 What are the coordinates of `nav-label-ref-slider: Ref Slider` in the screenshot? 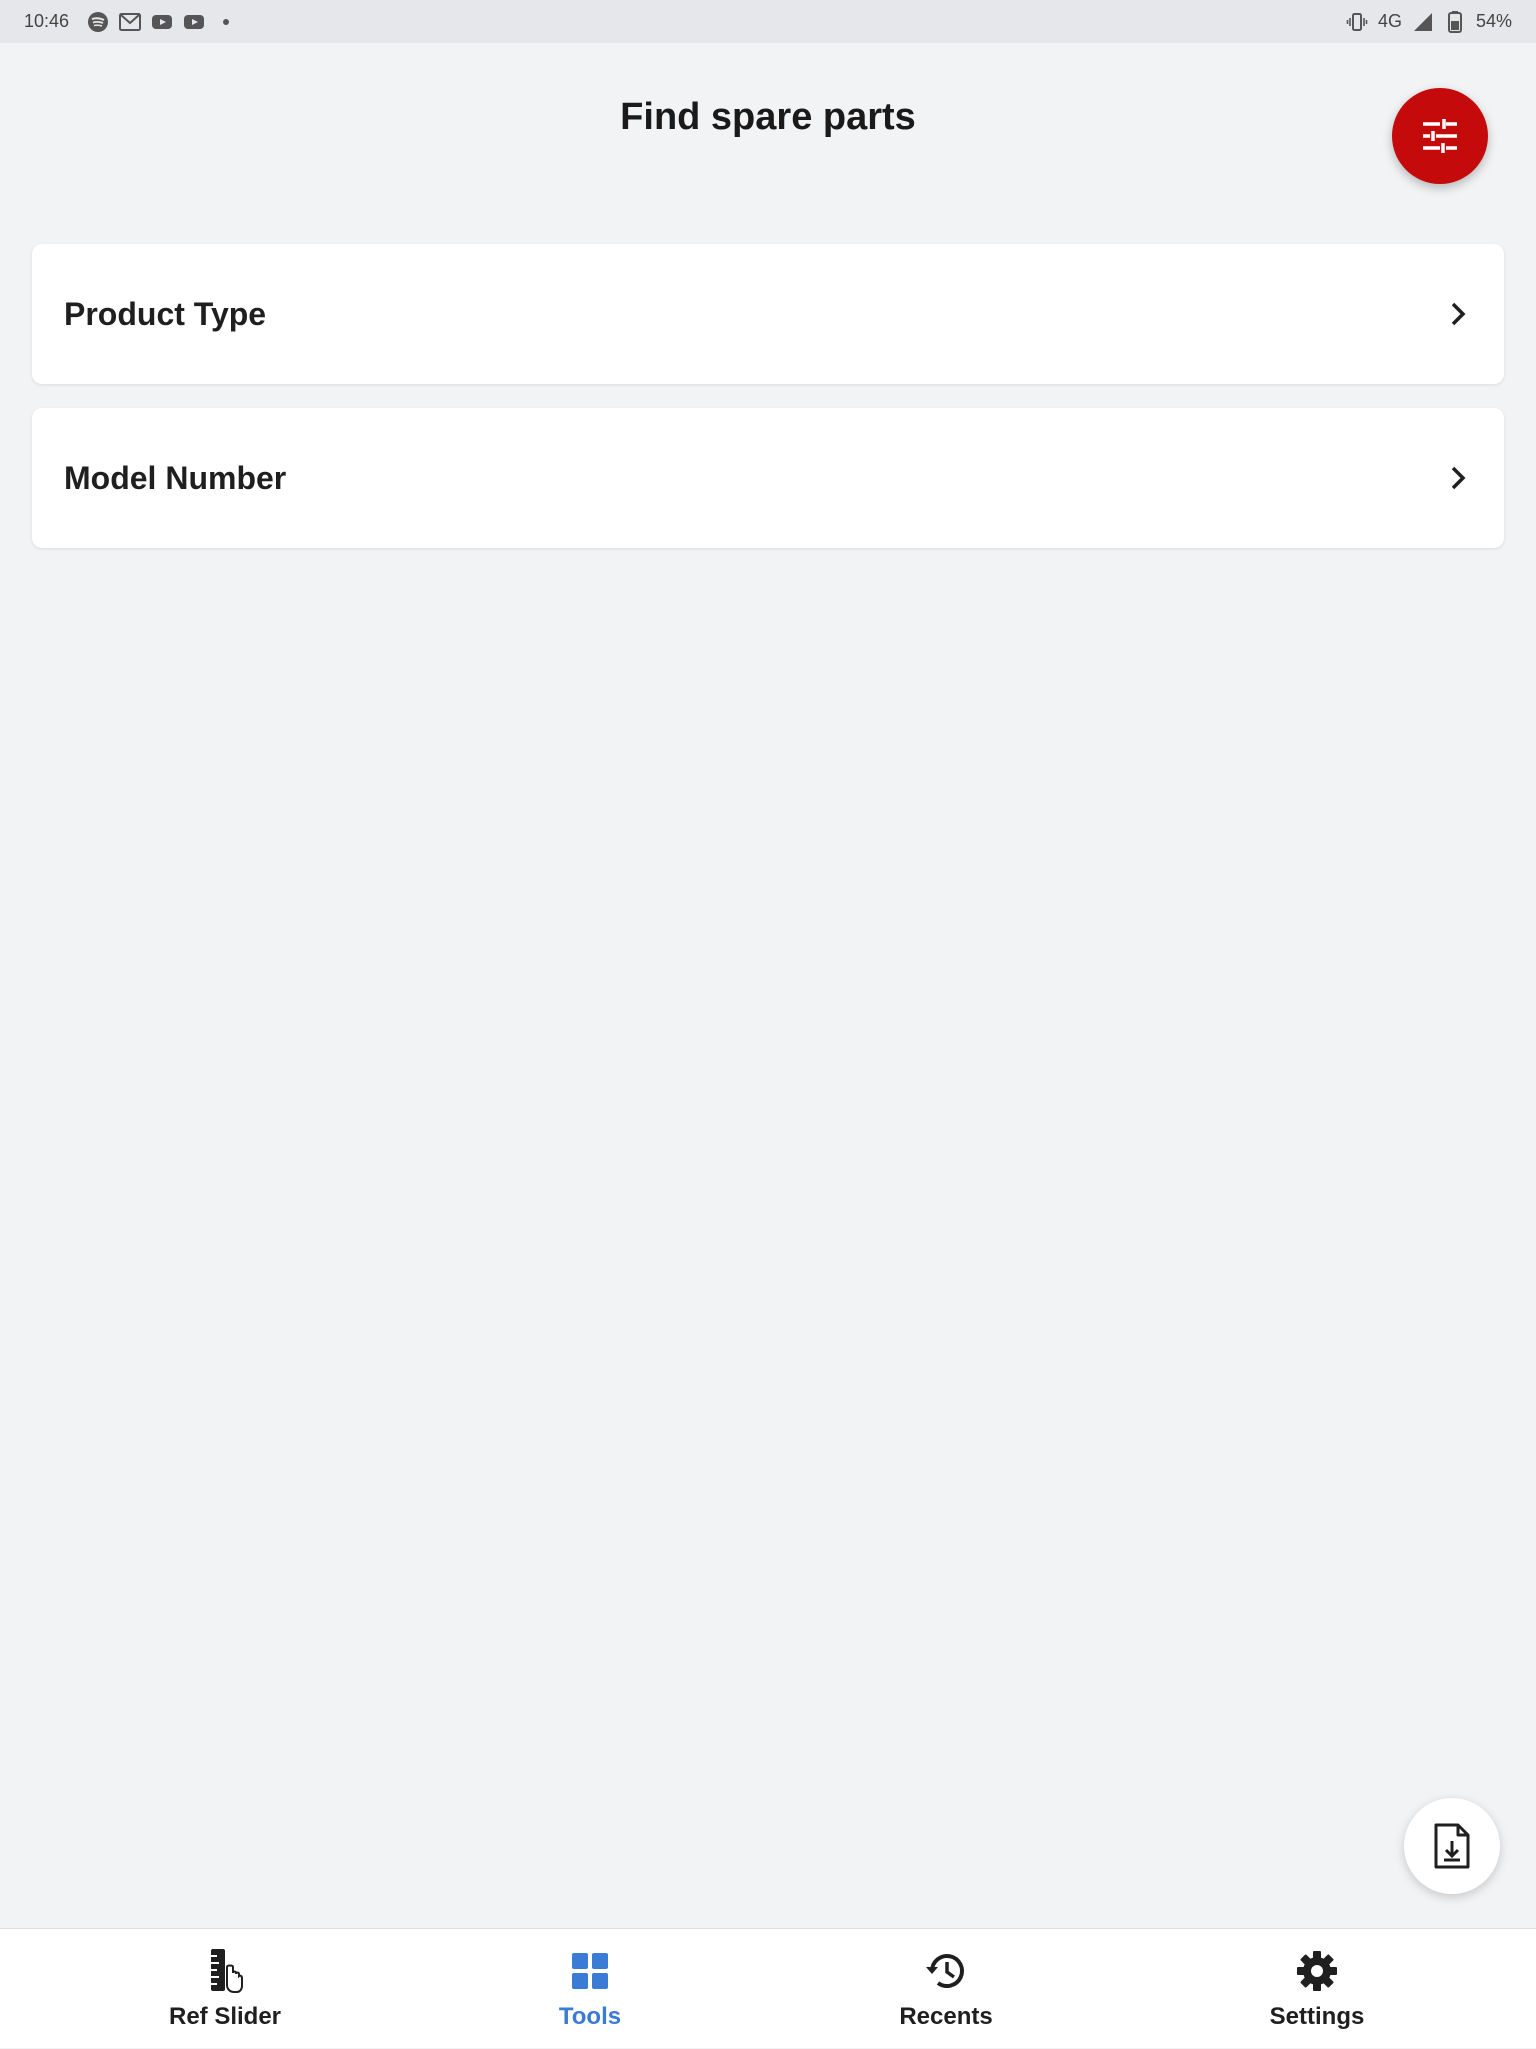 It's located at (225, 2016).